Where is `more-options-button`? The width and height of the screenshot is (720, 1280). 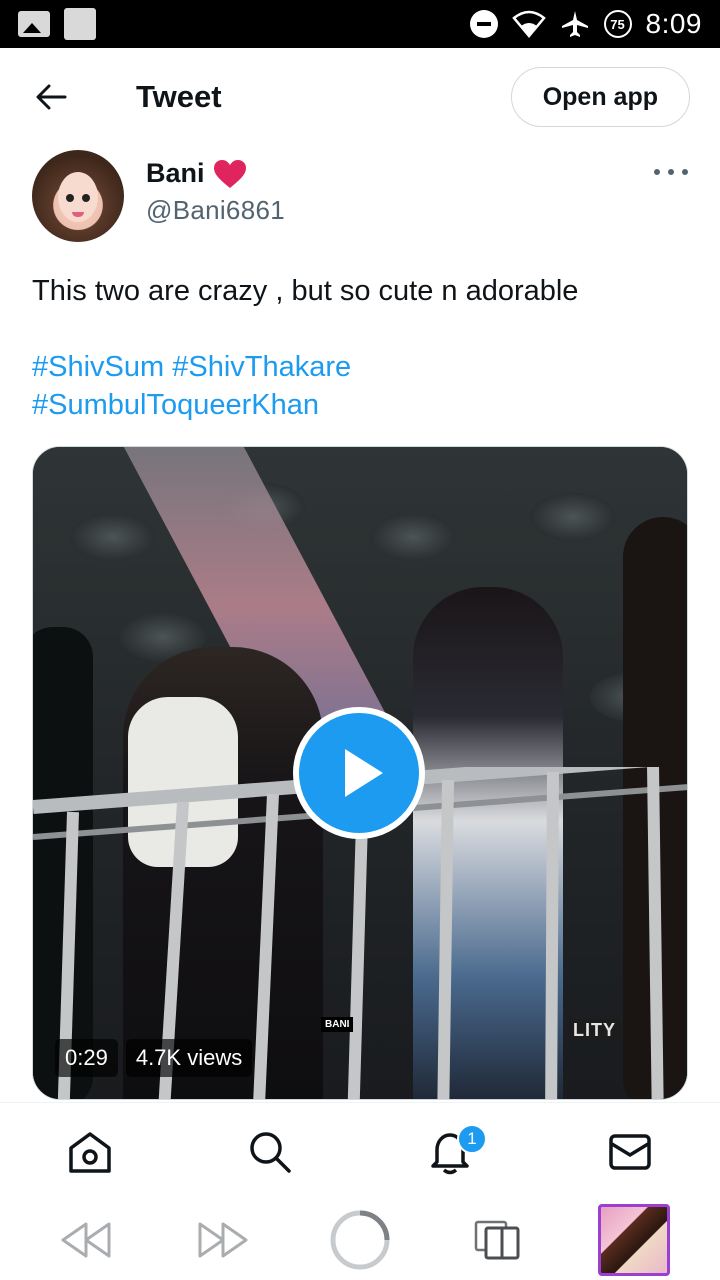
more-options-button is located at coordinates (671, 172).